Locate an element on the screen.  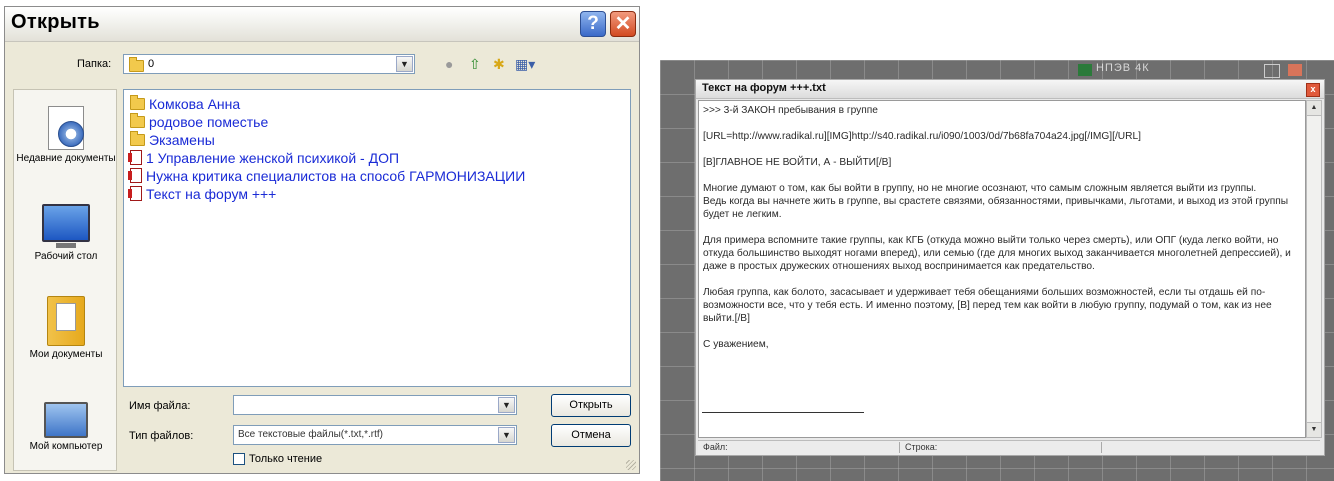
readonly-checkbox is located at coordinates (239, 459).